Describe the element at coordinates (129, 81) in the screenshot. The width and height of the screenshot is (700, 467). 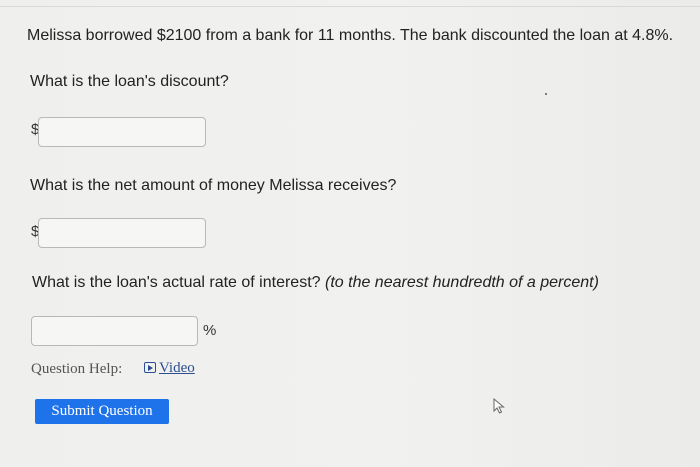
I see `discount-question: What is the loan's discount?` at that location.